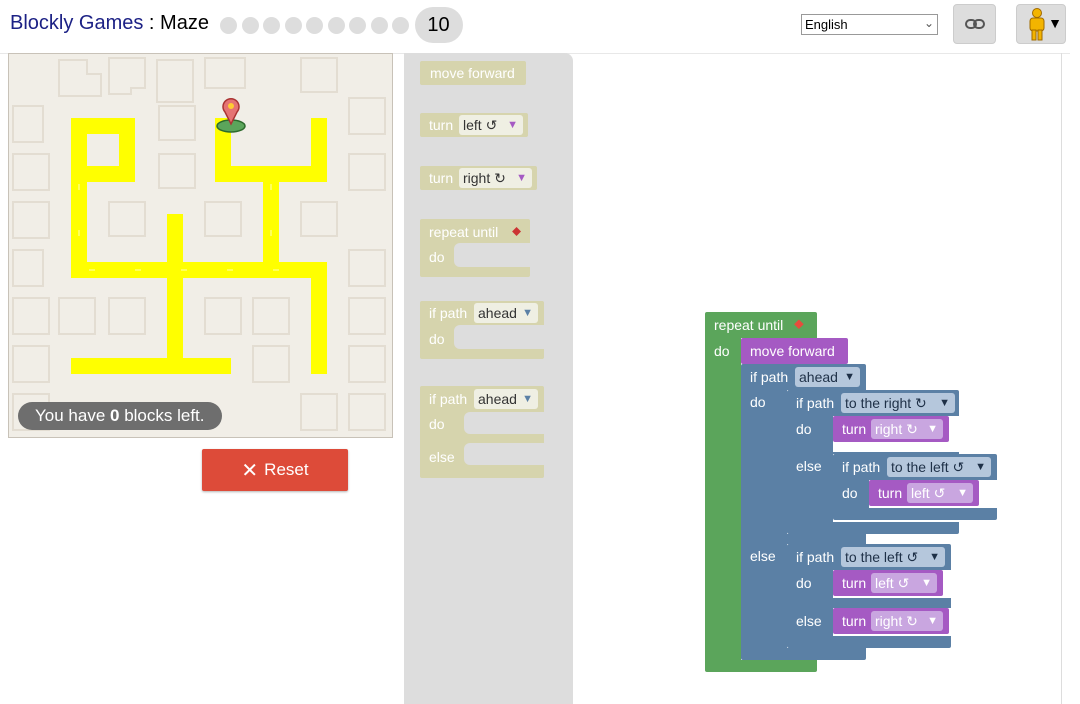  Describe the element at coordinates (250, 25) in the screenshot. I see `level-2-dot` at that location.